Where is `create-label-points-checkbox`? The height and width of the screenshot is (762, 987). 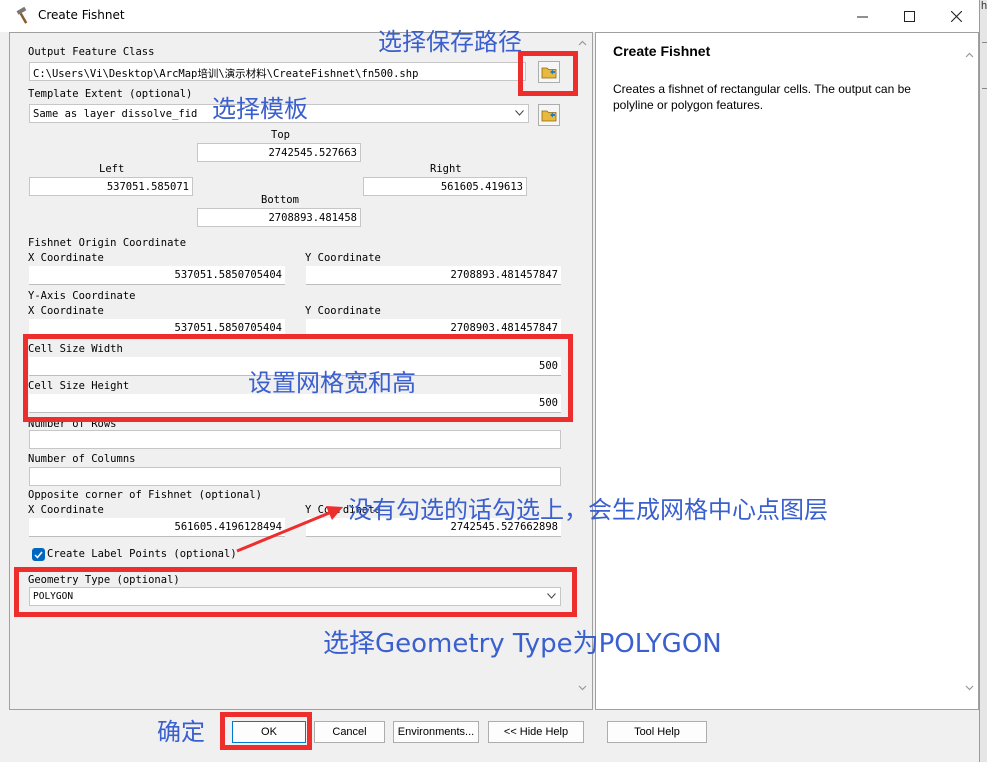
create-label-points-checkbox is located at coordinates (38, 554).